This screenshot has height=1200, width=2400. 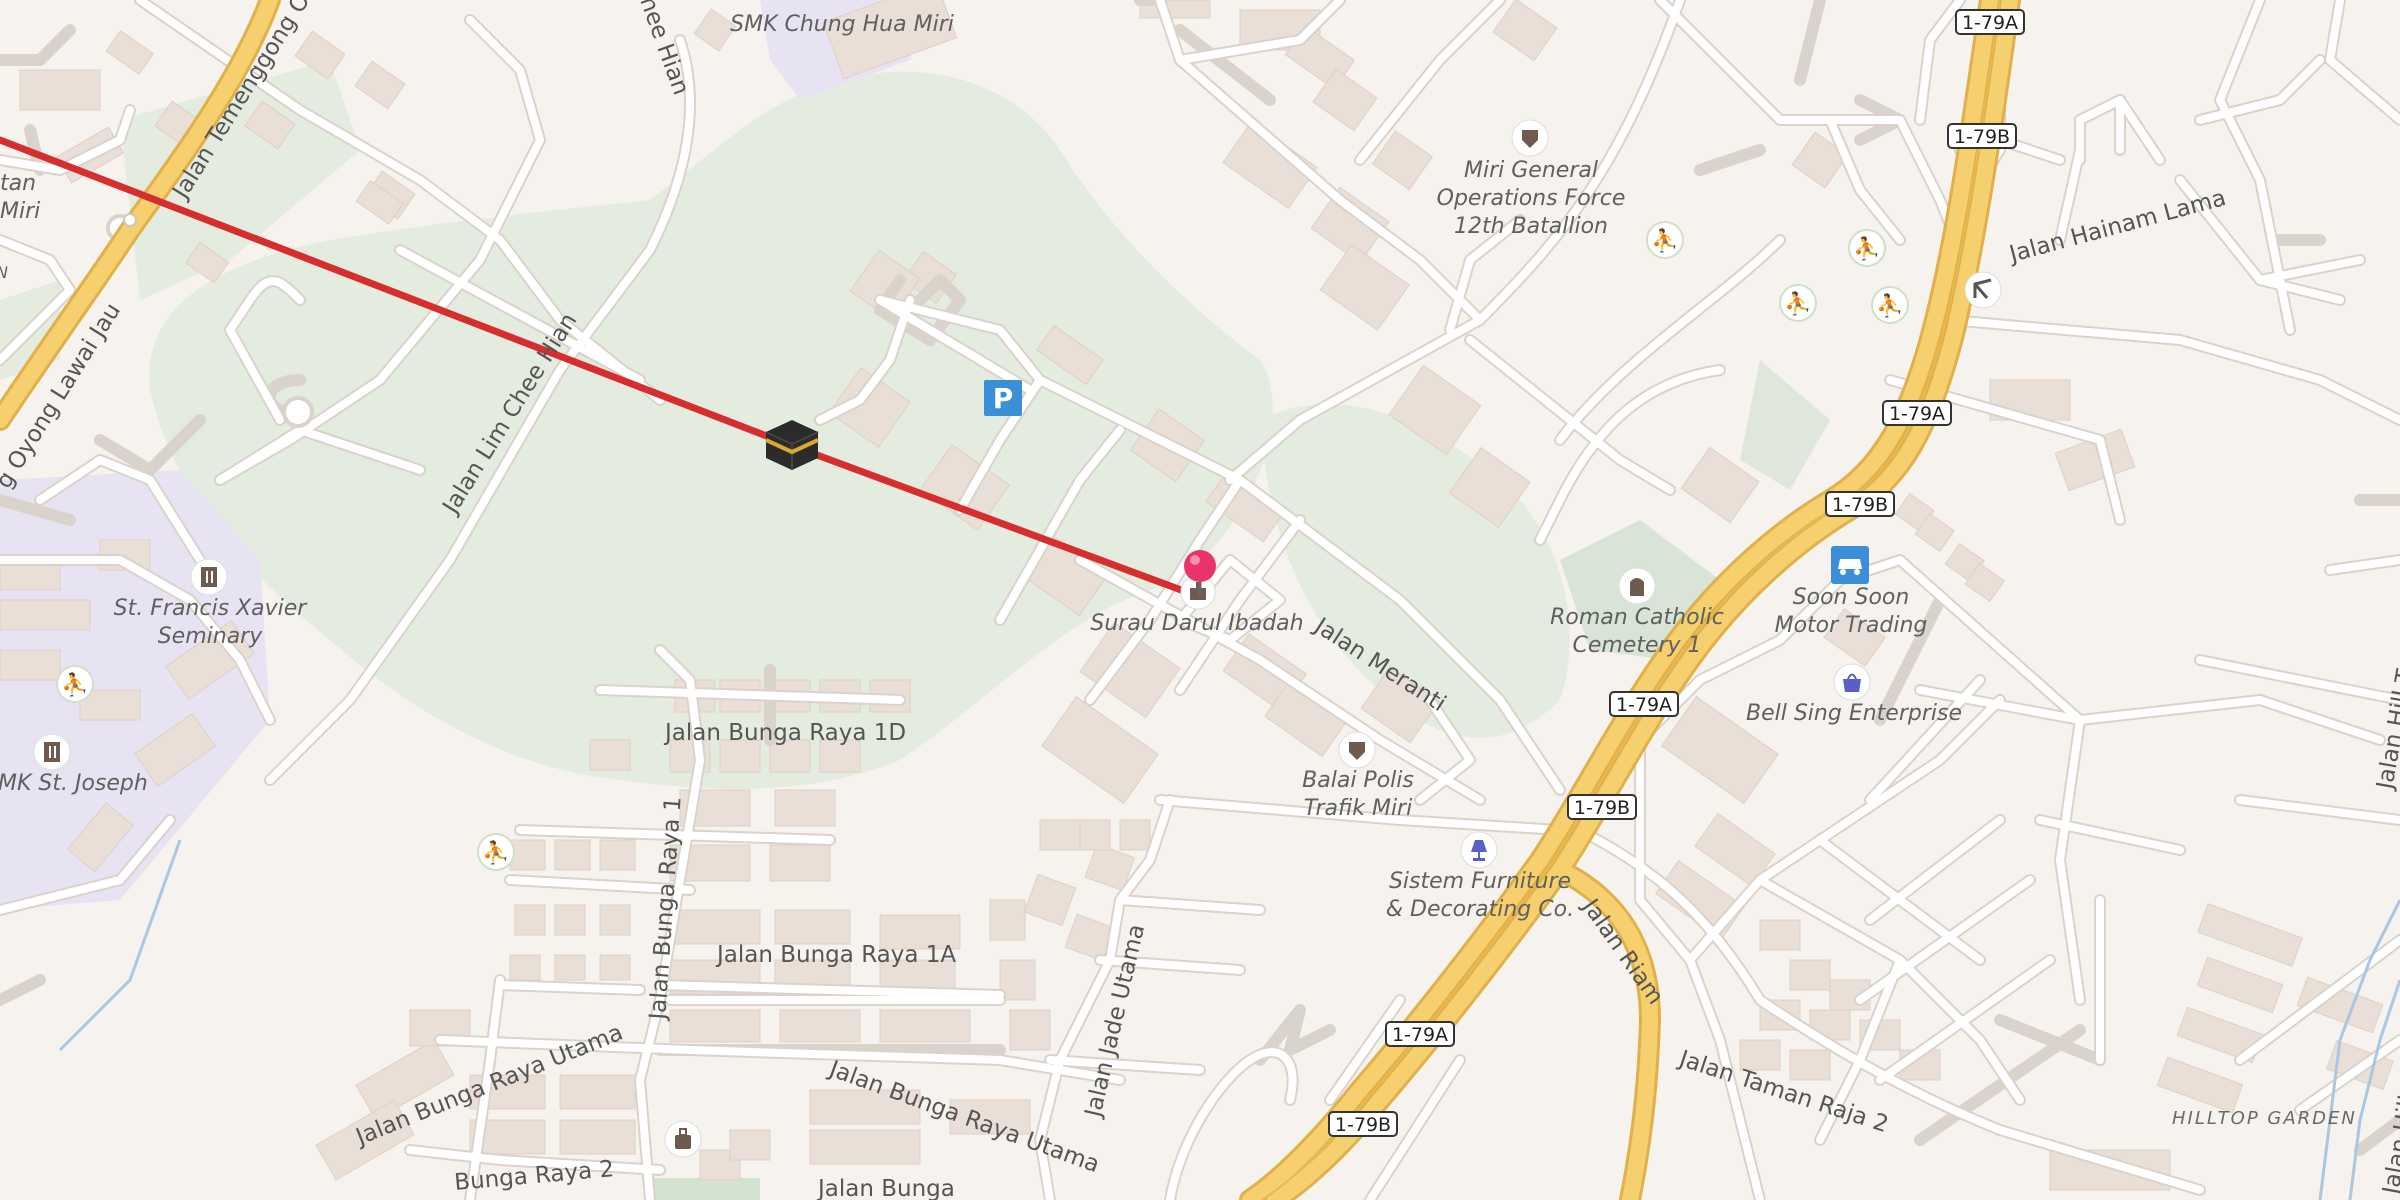 What do you see at coordinates (1854, 713) in the screenshot?
I see `poi-label: Bell Sing Enterprise` at bounding box center [1854, 713].